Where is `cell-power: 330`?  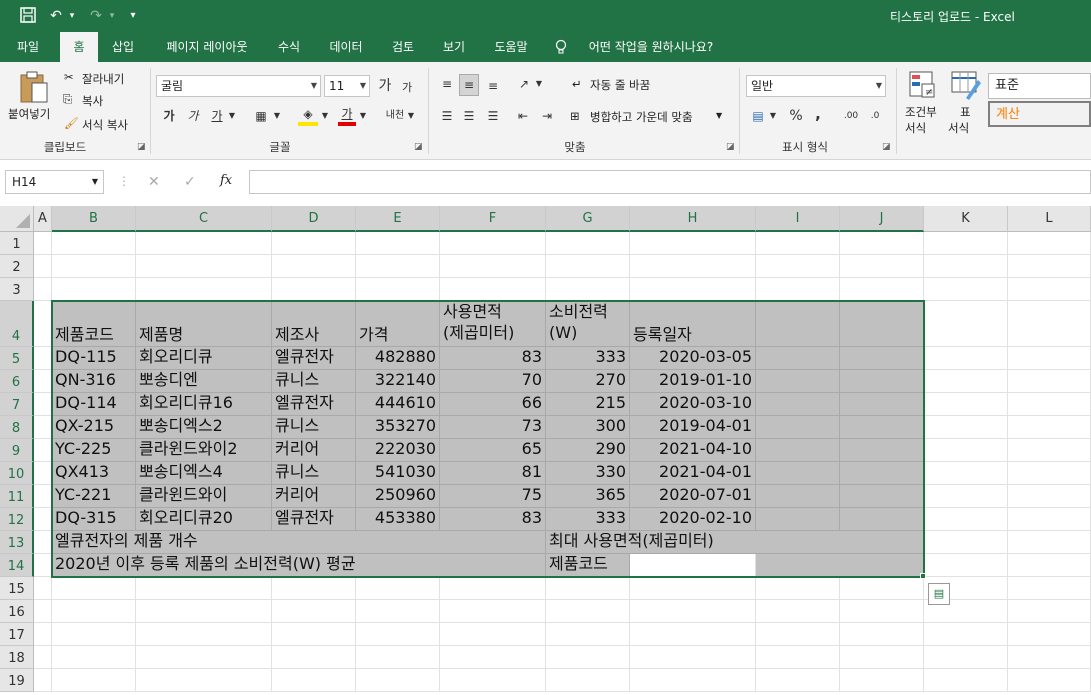
cell-power: 330 is located at coordinates (588, 473).